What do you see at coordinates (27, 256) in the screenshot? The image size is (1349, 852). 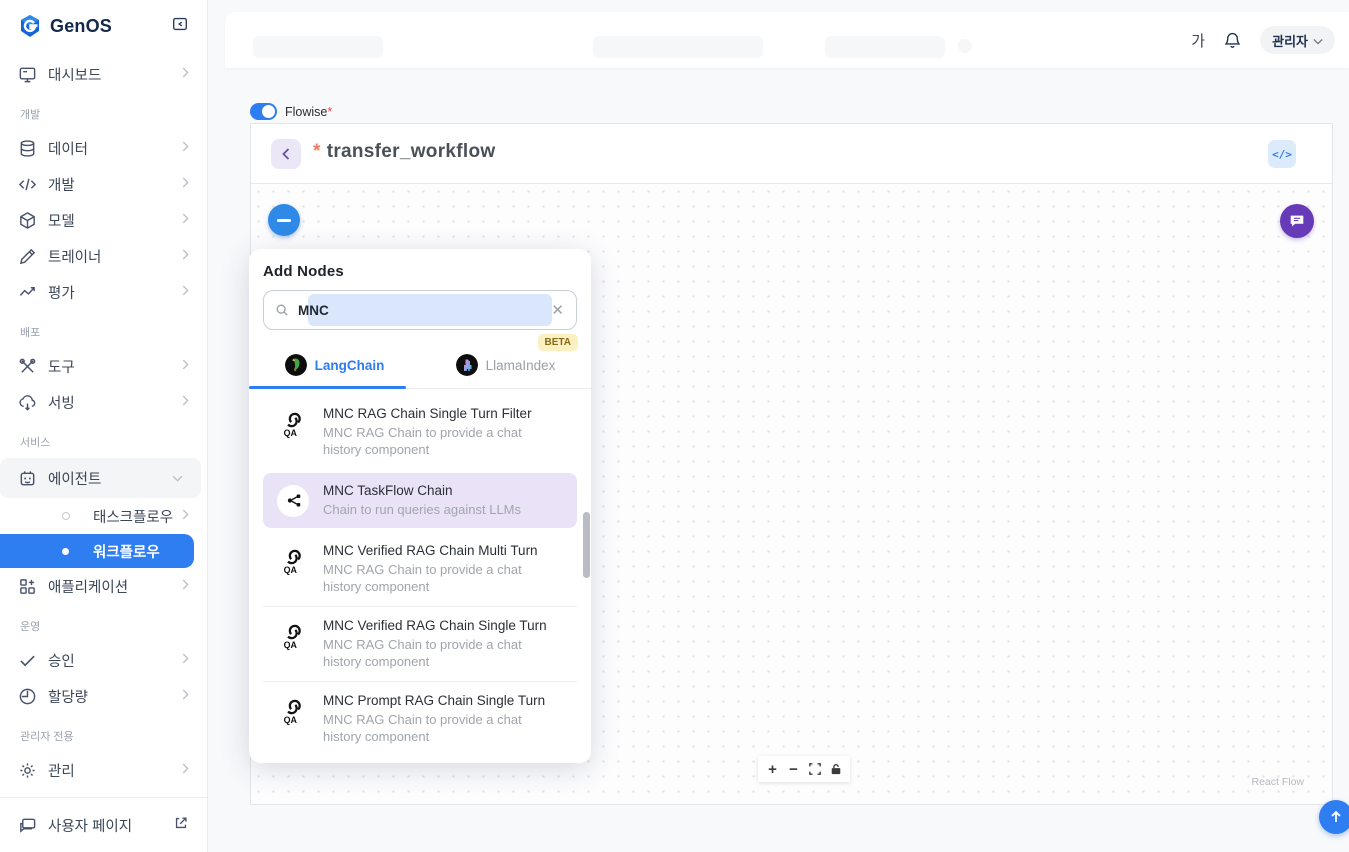 I see `pencil-icon` at bounding box center [27, 256].